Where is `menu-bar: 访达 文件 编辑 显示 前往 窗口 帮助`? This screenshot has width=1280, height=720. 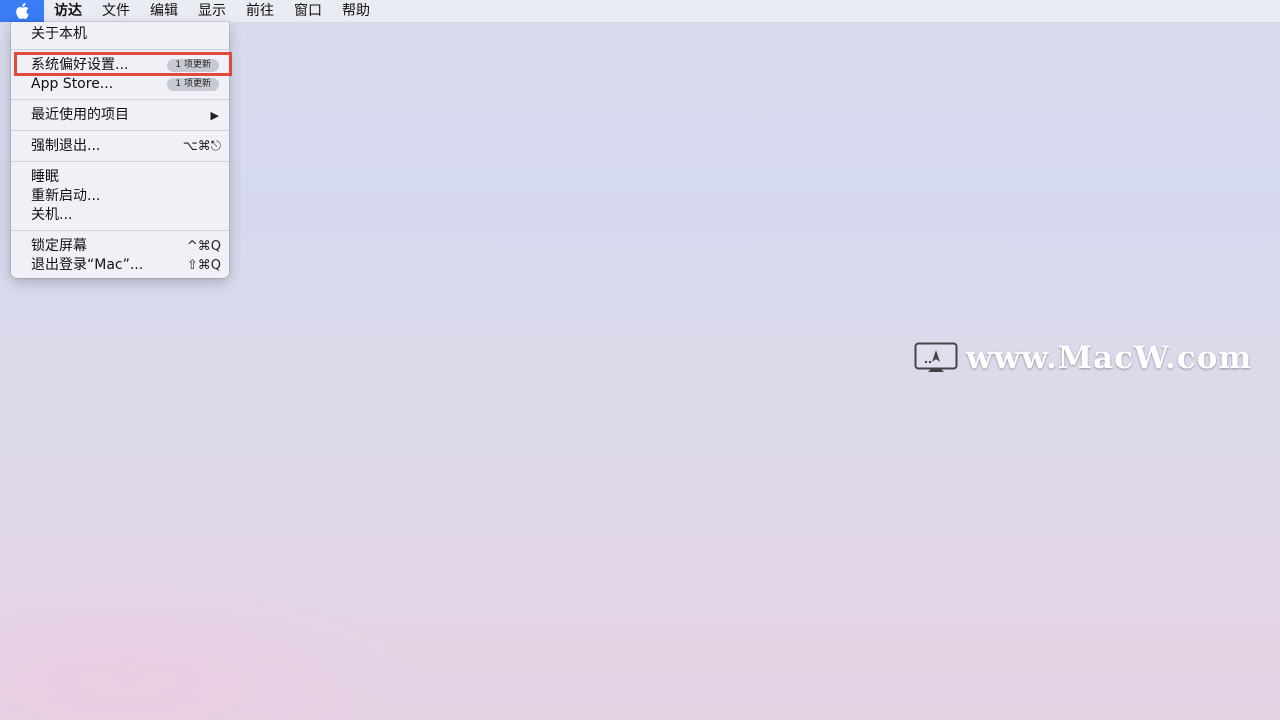
menu-bar: 访达 文件 编辑 显示 前往 窗口 帮助 is located at coordinates (640, 11).